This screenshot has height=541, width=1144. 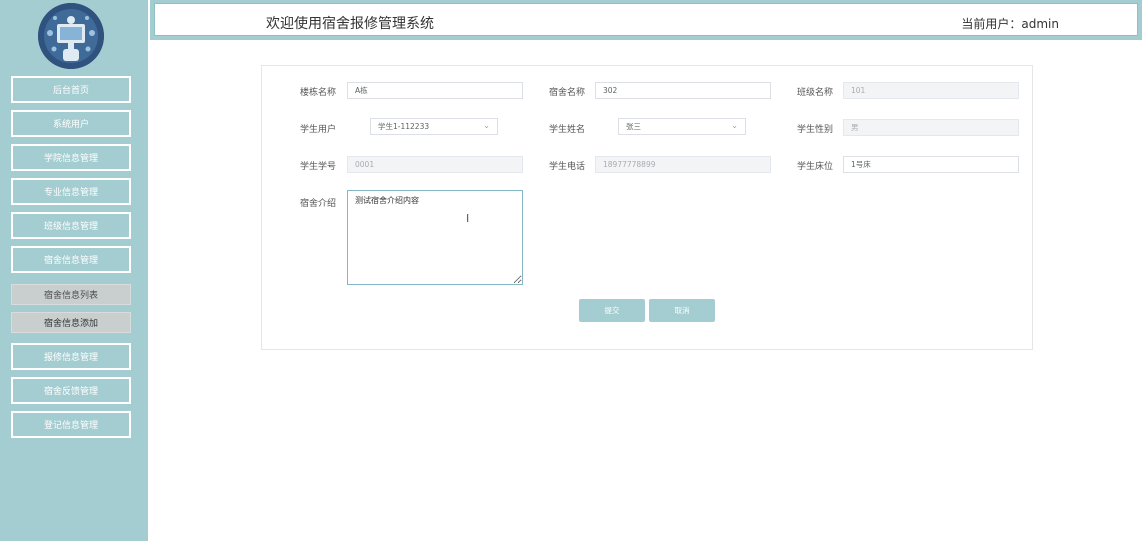 What do you see at coordinates (318, 130) in the screenshot?
I see `student-user-label: 学生用户` at bounding box center [318, 130].